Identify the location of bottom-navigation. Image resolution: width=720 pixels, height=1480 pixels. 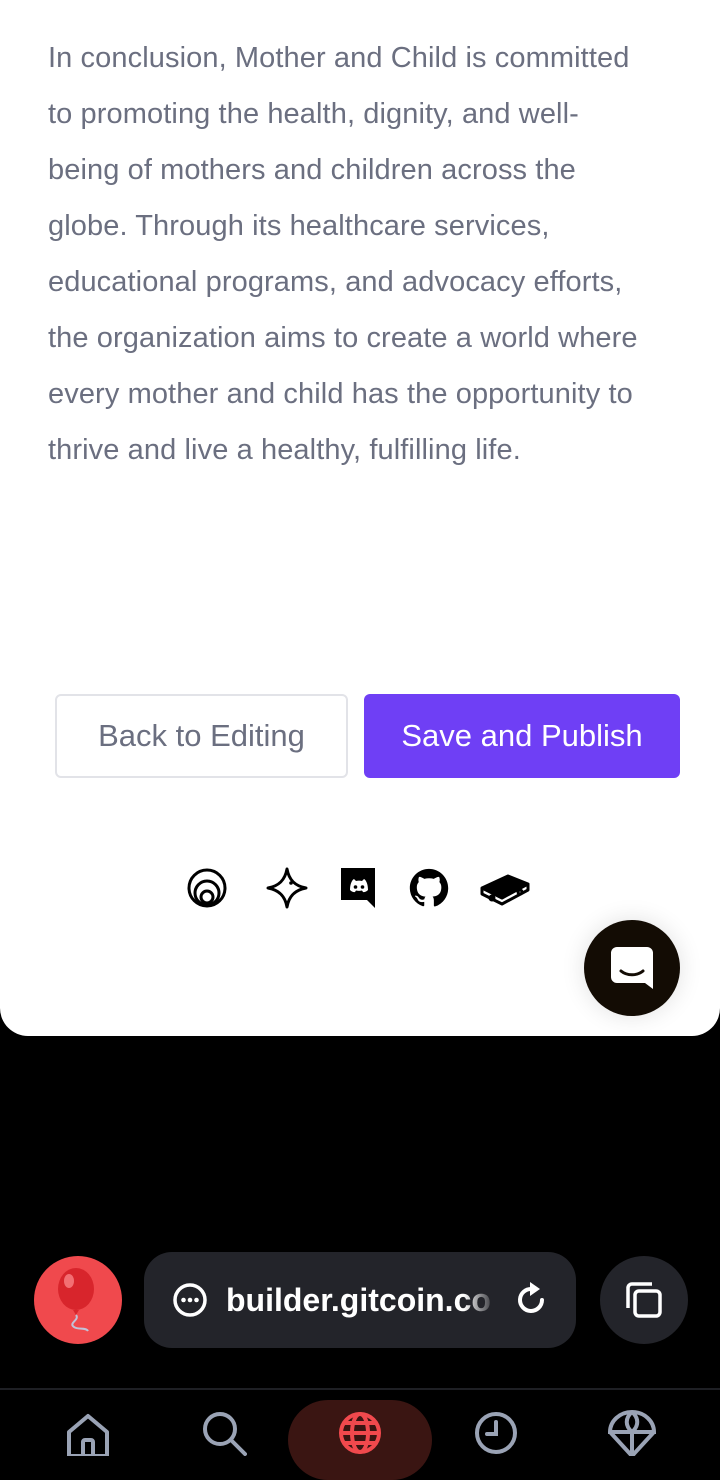
(360, 1435).